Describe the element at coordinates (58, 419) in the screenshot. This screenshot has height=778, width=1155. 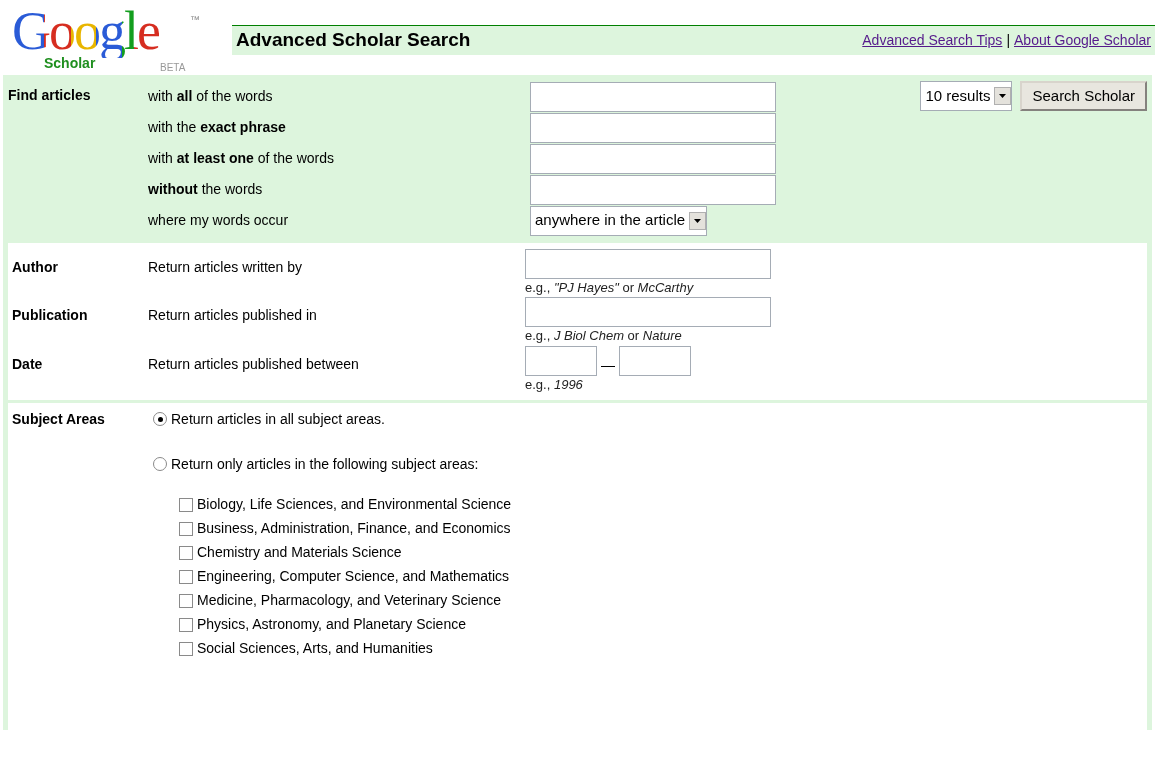
I see `section-label: Subject Areas` at that location.